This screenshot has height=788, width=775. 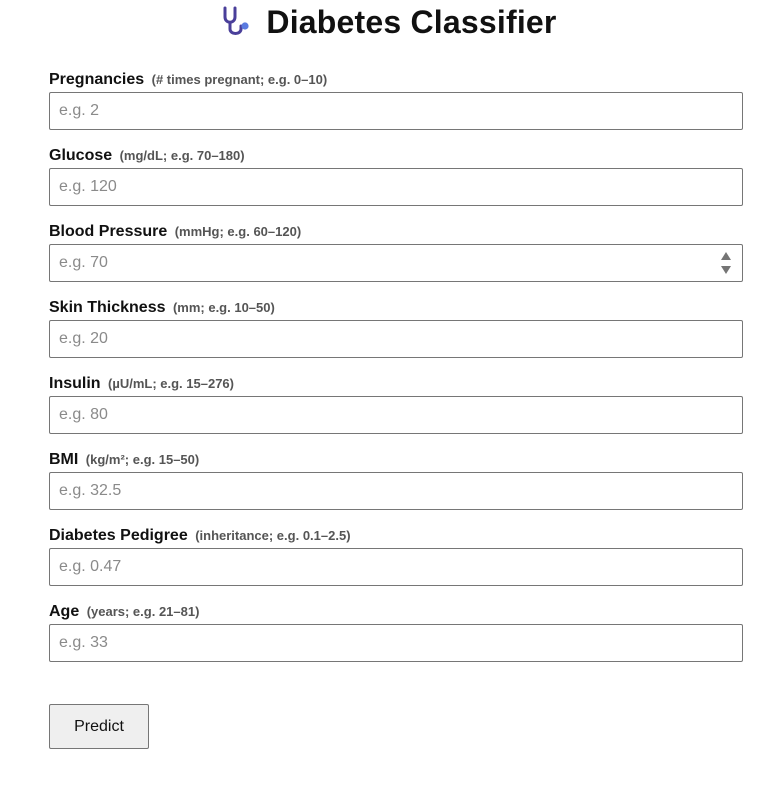 I want to click on page-header: Diabetes Classifier, so click(x=387, y=22).